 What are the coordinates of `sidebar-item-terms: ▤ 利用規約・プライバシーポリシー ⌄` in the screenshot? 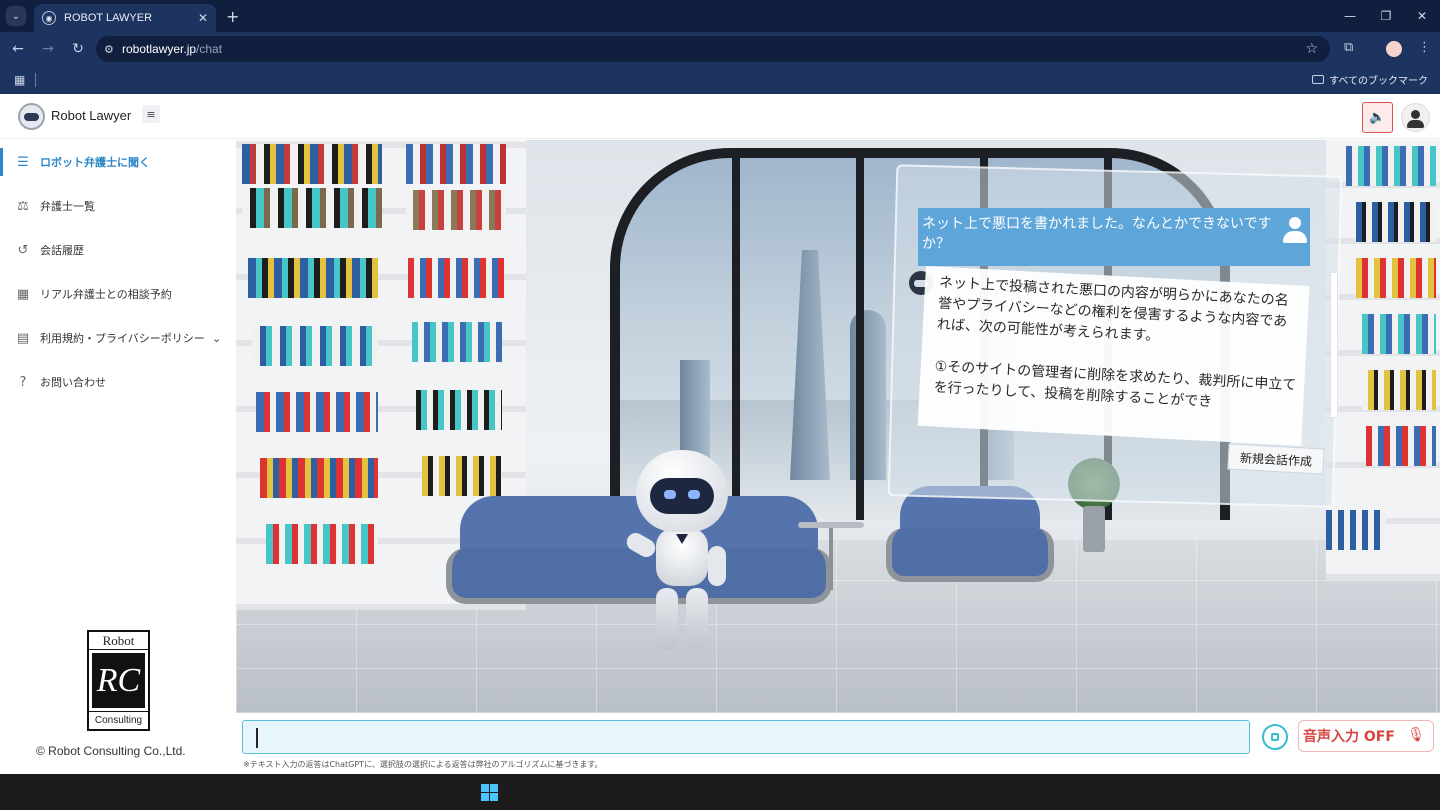 It's located at (118, 338).